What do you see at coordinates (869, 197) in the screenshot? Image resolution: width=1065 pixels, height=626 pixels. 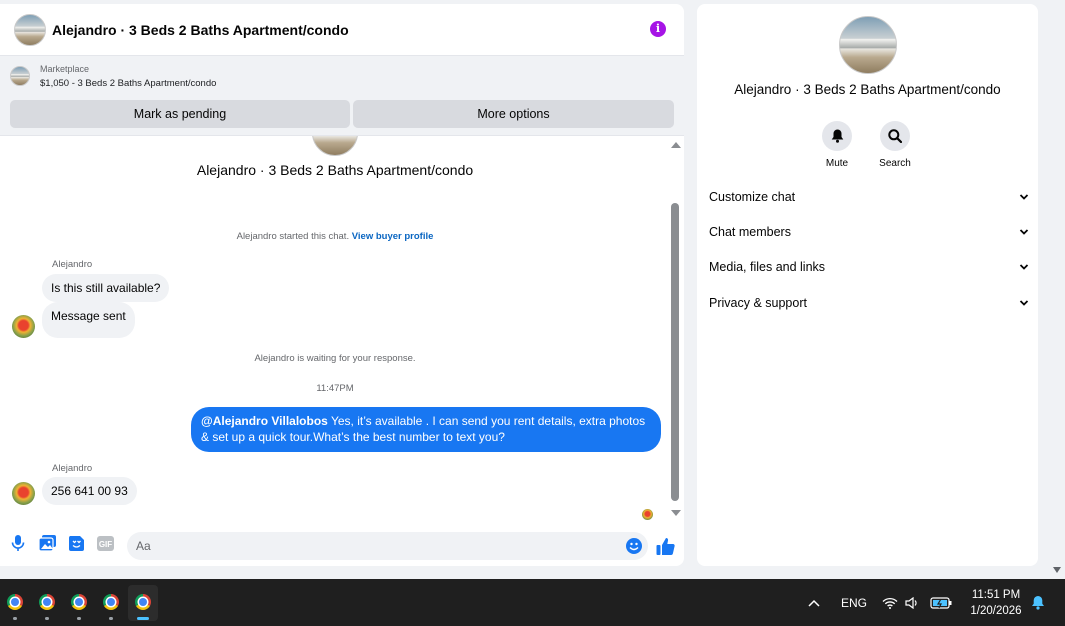 I see `section-customize-chat: Customize chat` at bounding box center [869, 197].